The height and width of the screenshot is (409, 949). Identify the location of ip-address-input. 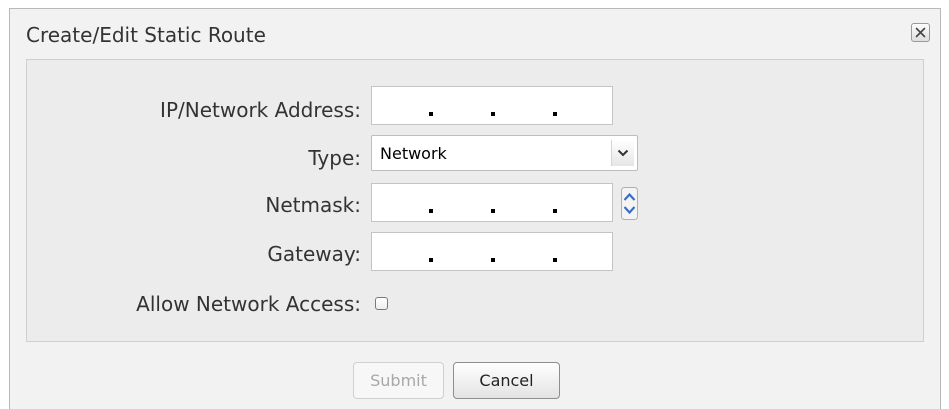
(492, 105).